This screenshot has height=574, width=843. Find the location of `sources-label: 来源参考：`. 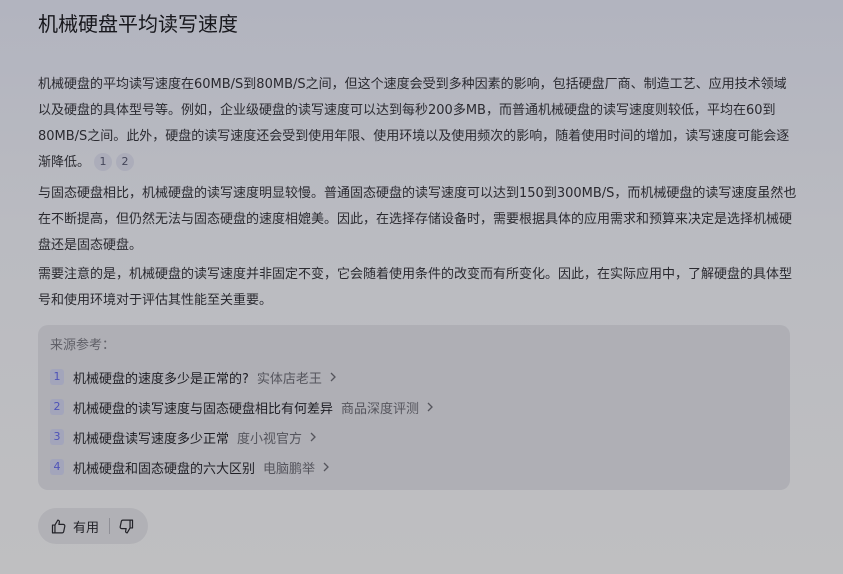

sources-label: 来源参考： is located at coordinates (83, 345).